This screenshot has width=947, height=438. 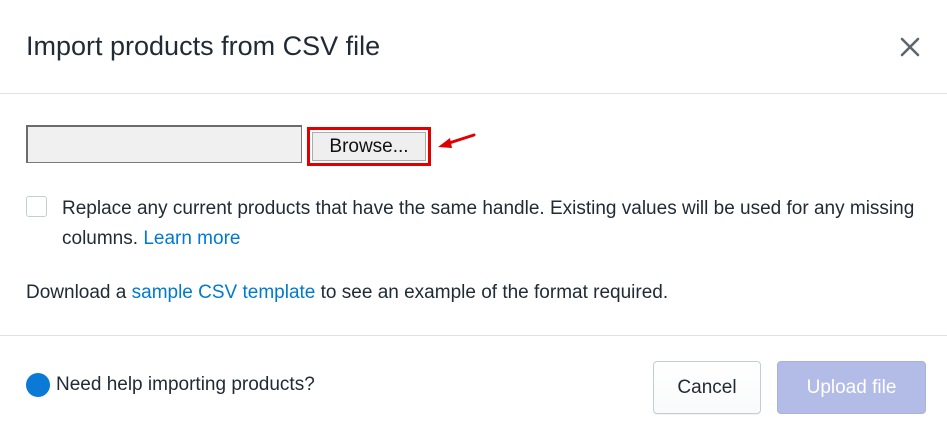 What do you see at coordinates (457, 140) in the screenshot?
I see `red-arrow-annotation-icon` at bounding box center [457, 140].